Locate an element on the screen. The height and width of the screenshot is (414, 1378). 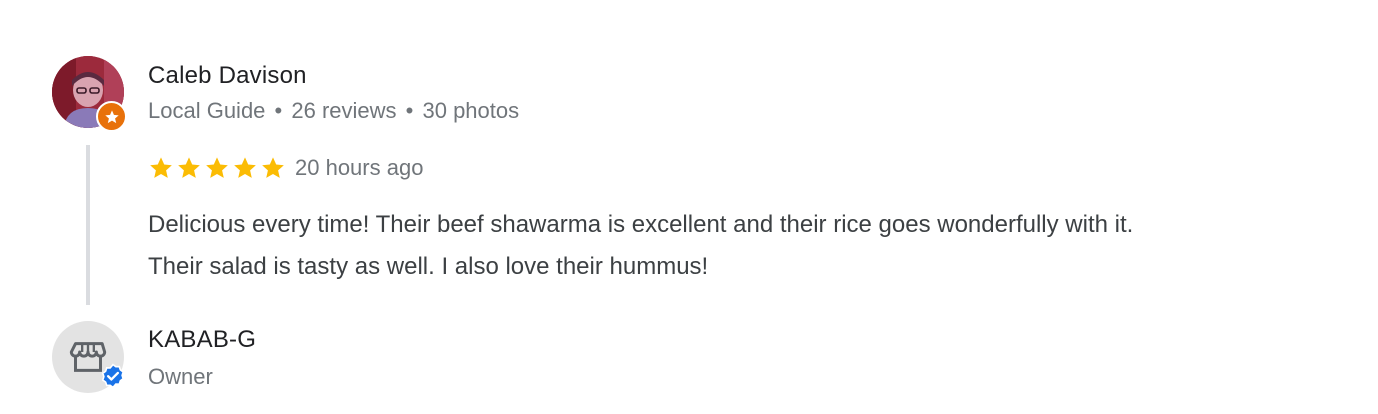
verified-check-icon is located at coordinates (113, 376).